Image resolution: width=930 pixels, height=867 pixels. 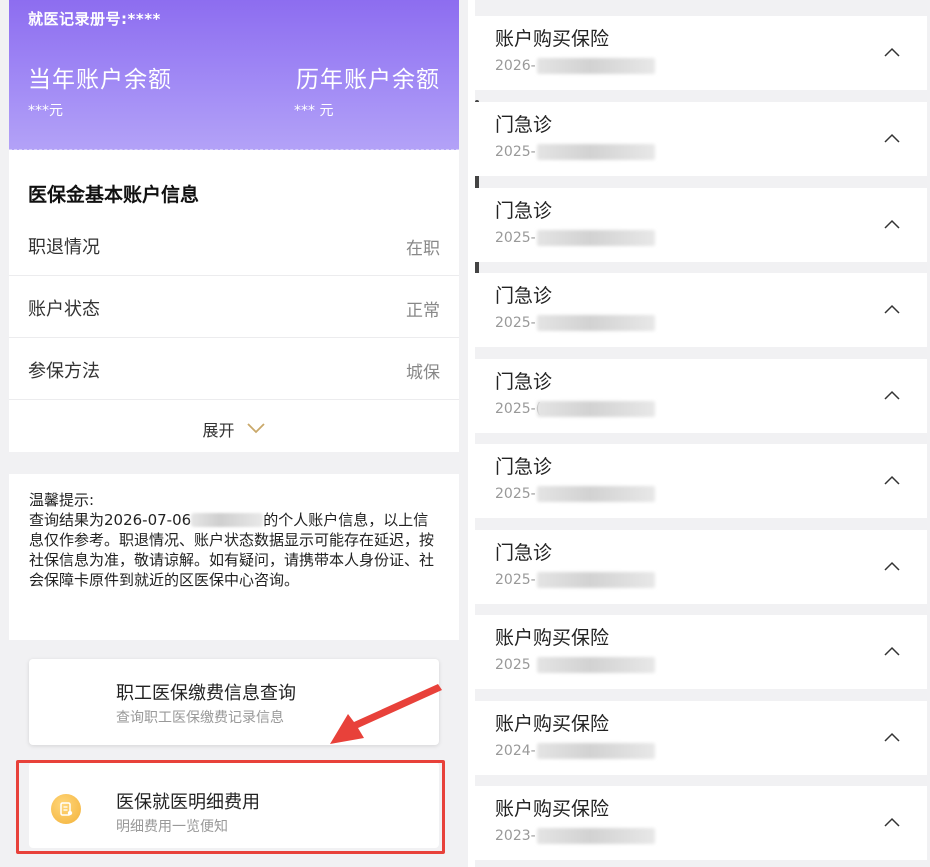 I want to click on info-row-status: 账户状态 正常, so click(x=234, y=307).